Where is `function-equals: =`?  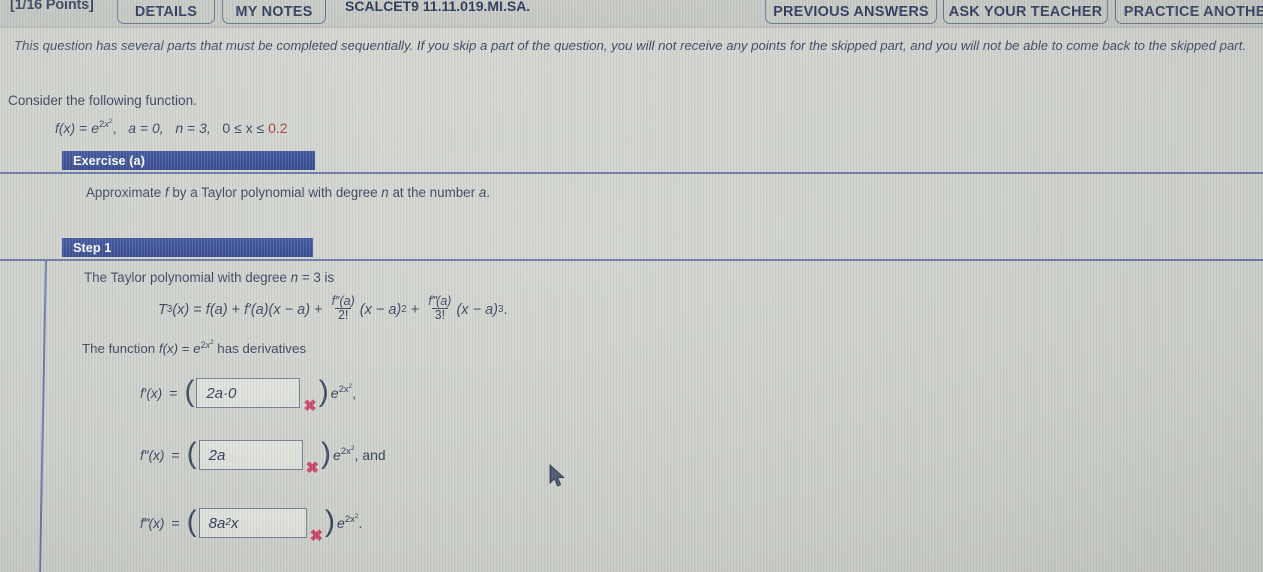 function-equals: = is located at coordinates (83, 128).